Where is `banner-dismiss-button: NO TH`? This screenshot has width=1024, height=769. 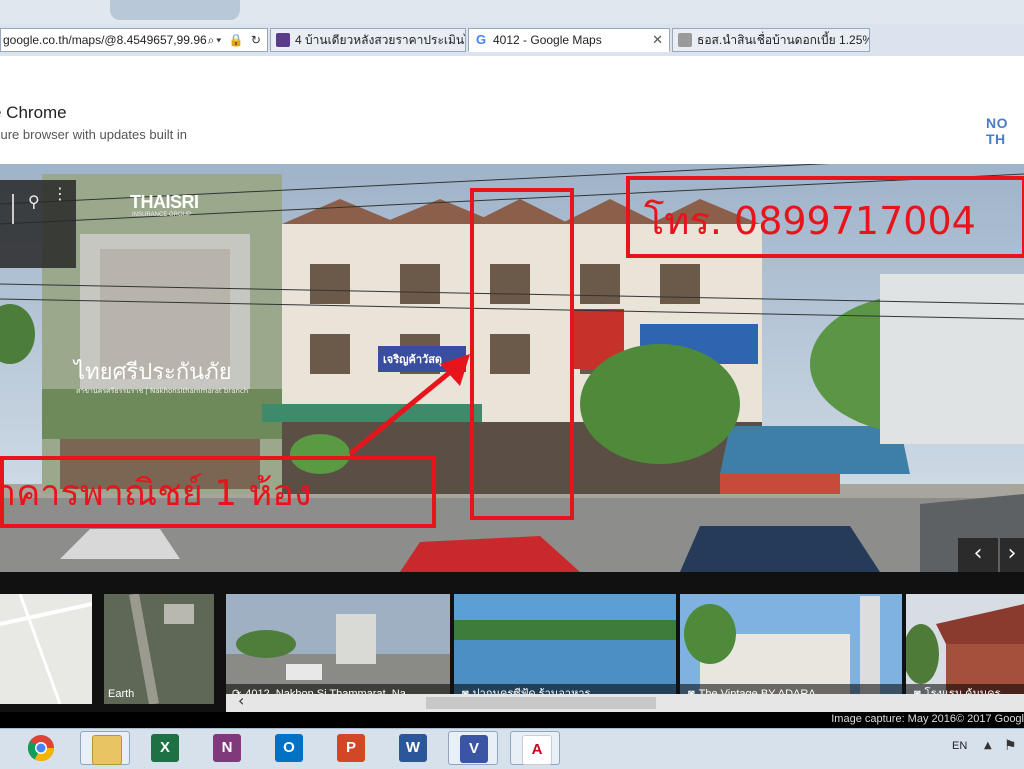
banner-dismiss-button: NO TH is located at coordinates (1005, 131).